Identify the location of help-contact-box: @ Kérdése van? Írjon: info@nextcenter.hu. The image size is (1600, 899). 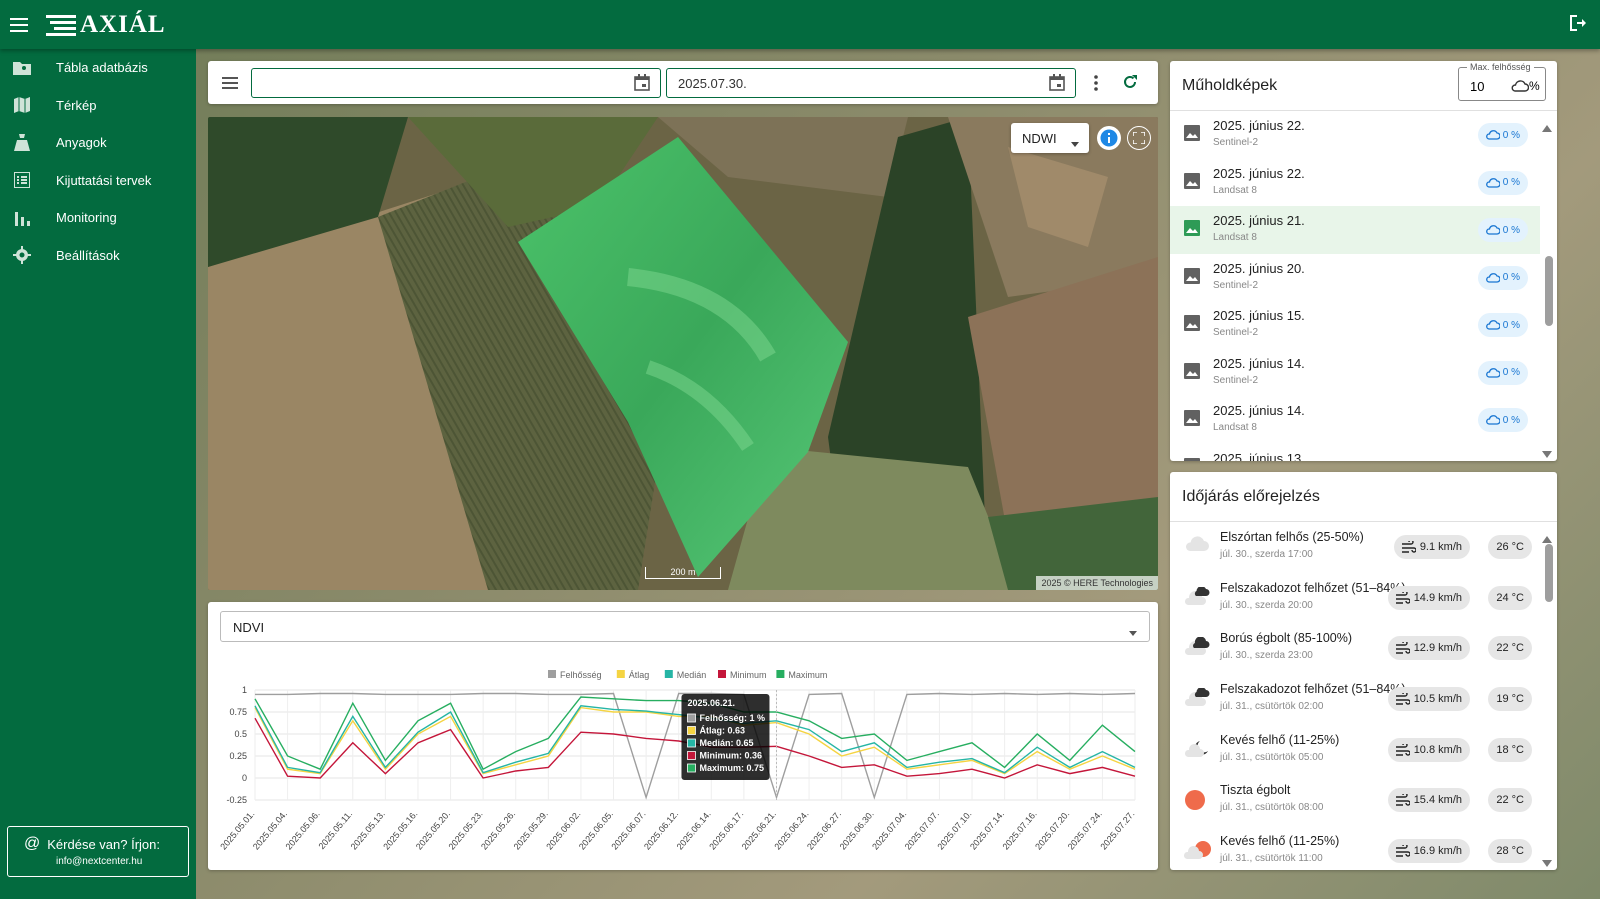
(98, 851).